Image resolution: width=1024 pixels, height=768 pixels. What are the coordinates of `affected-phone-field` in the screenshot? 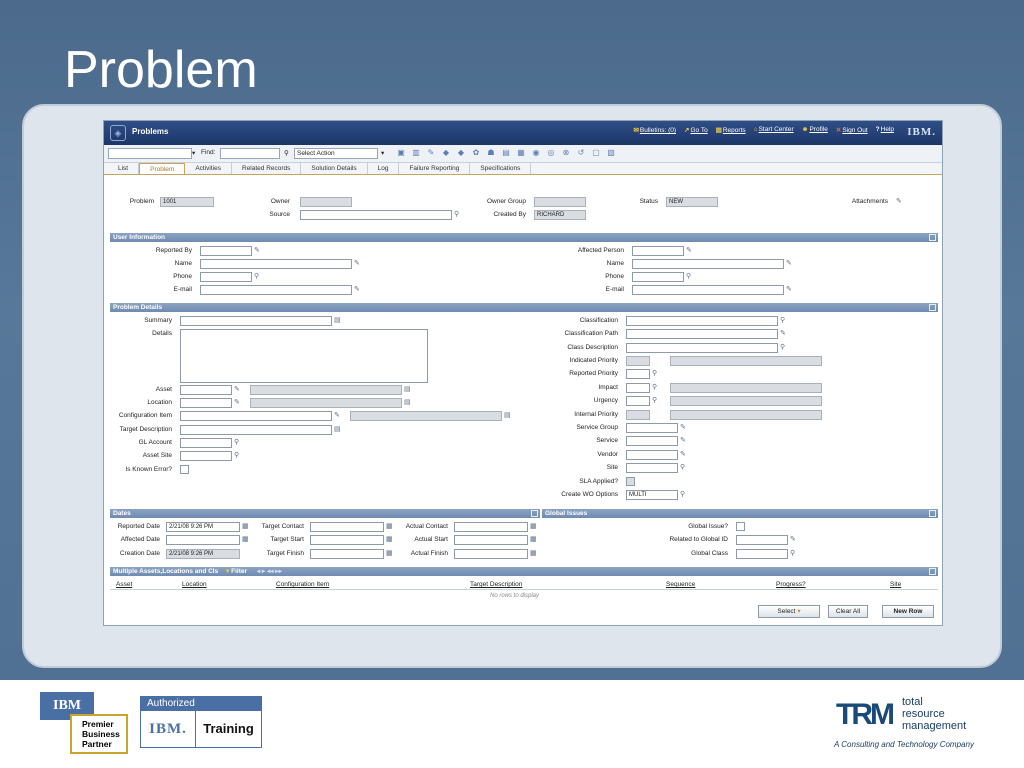 It's located at (658, 277).